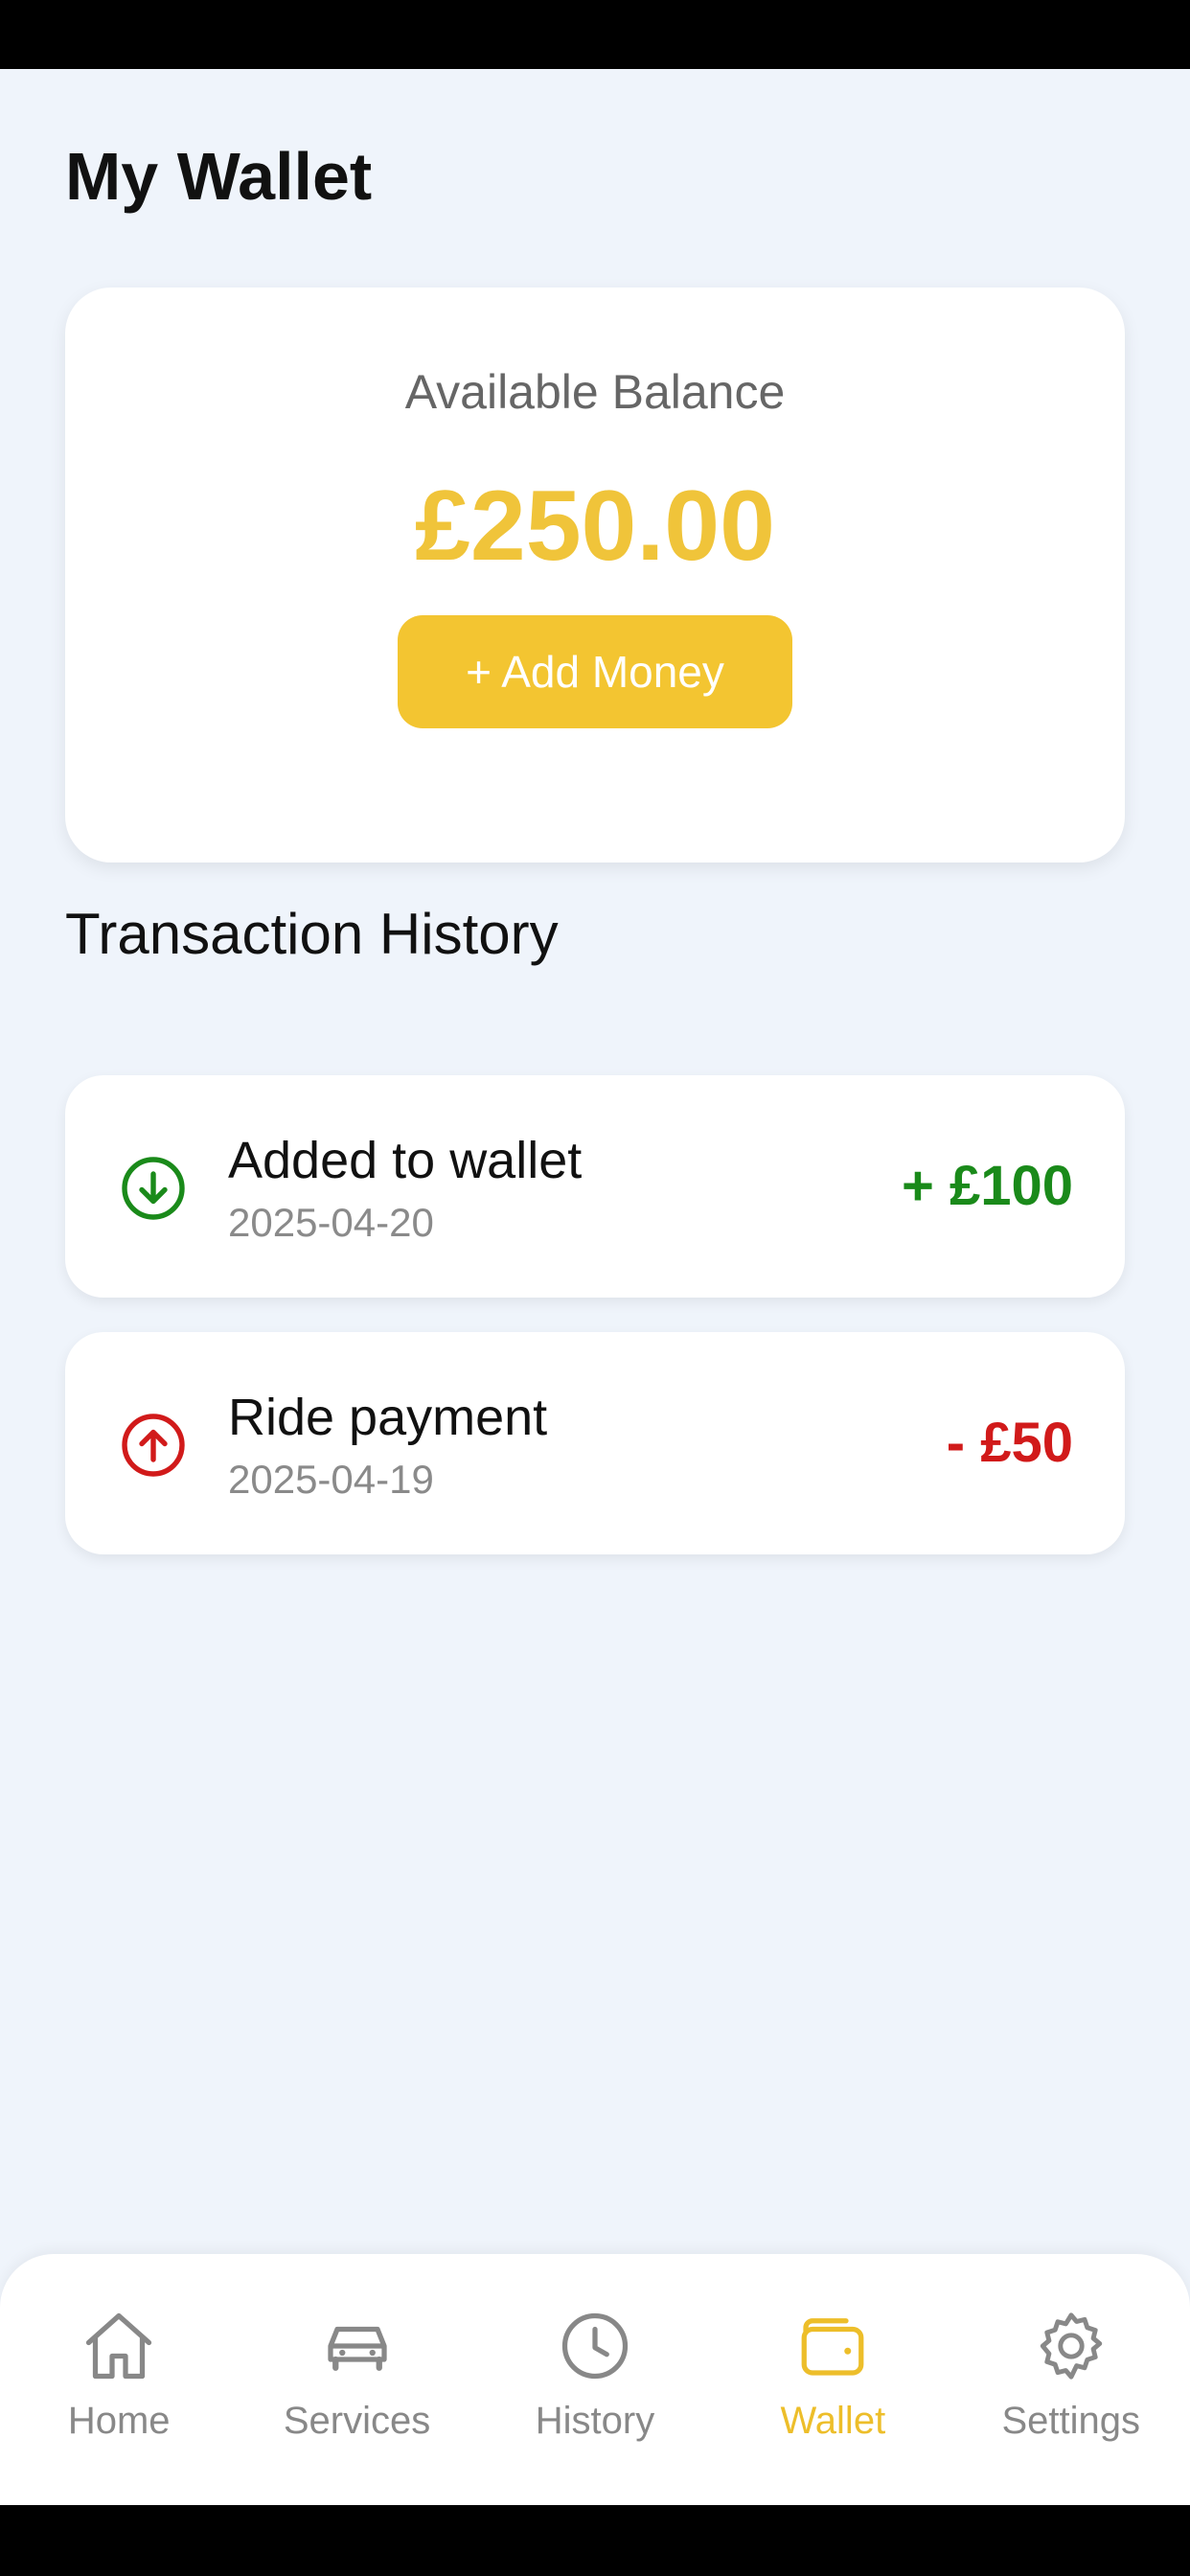 This screenshot has height=2576, width=1190. What do you see at coordinates (595, 1443) in the screenshot?
I see `transaction-item: Ride payment 2025-04-19 - £50` at bounding box center [595, 1443].